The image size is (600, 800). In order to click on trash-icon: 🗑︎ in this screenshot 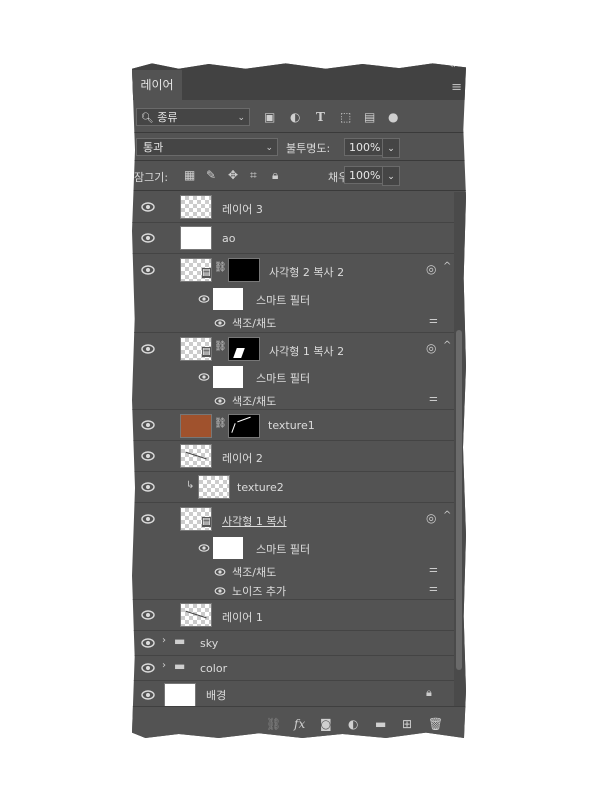, I will do `click(435, 724)`.